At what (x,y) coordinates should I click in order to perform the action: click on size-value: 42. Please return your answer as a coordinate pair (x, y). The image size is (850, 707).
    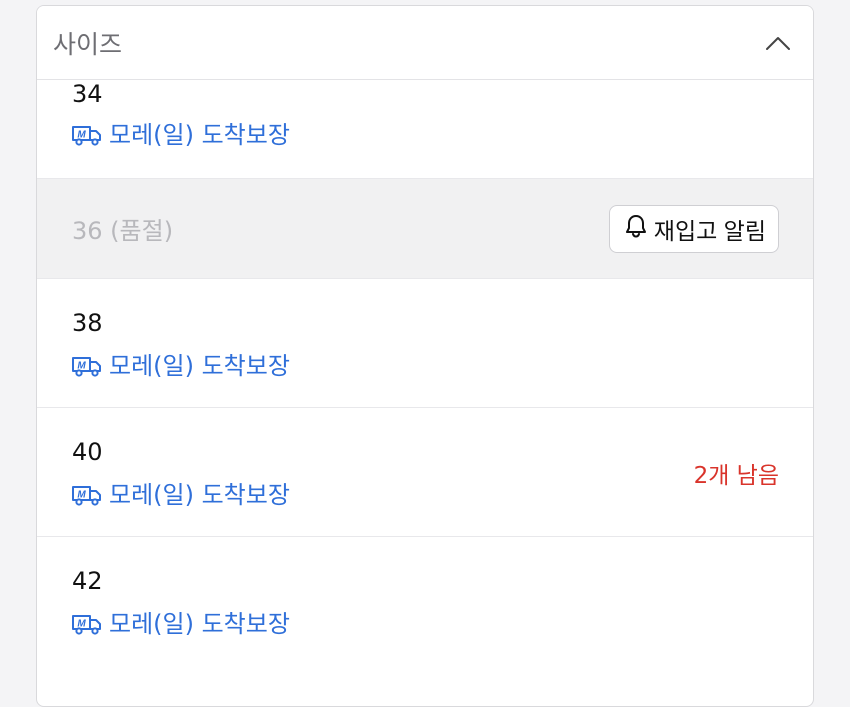
    Looking at the image, I should click on (87, 581).